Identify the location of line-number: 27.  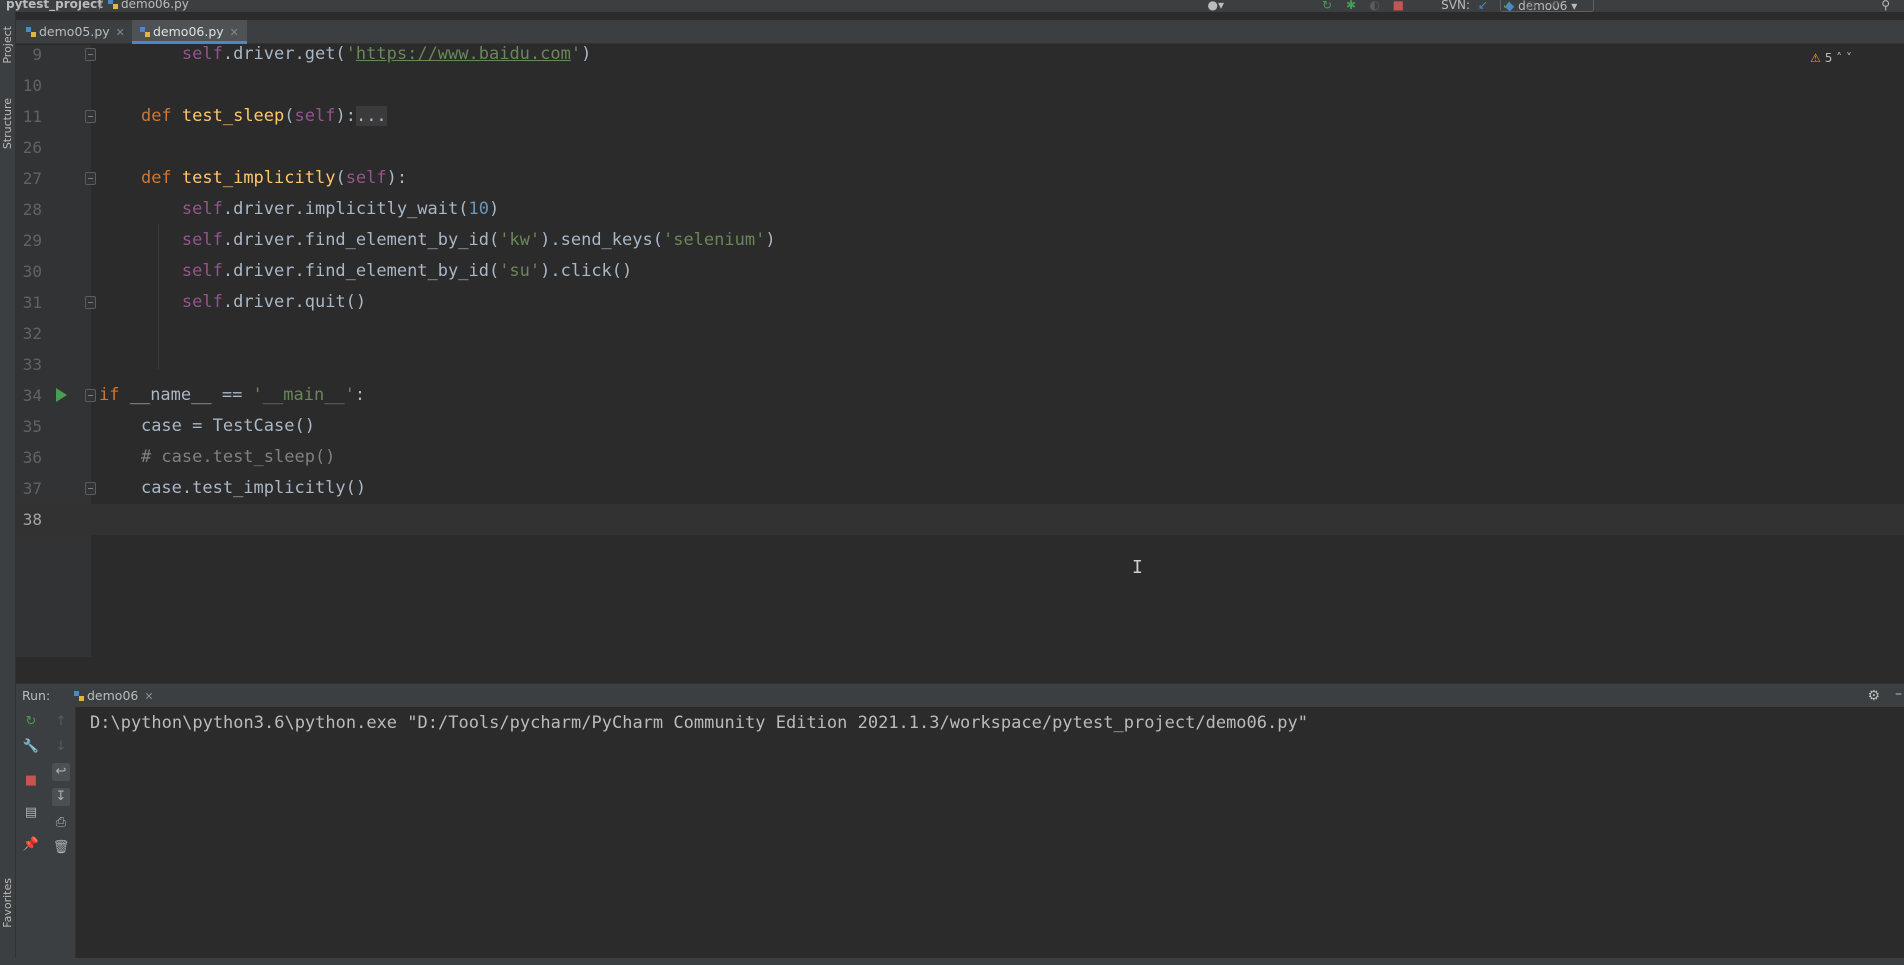
(32, 178).